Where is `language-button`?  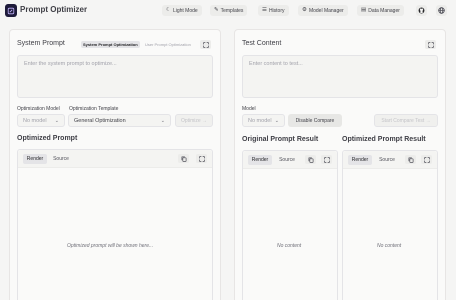 language-button is located at coordinates (441, 10).